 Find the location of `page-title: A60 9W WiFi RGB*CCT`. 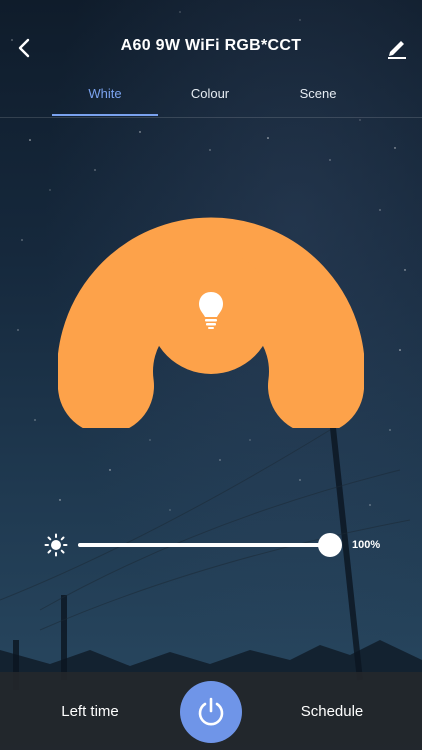

page-title: A60 9W WiFi RGB*CCT is located at coordinates (211, 45).